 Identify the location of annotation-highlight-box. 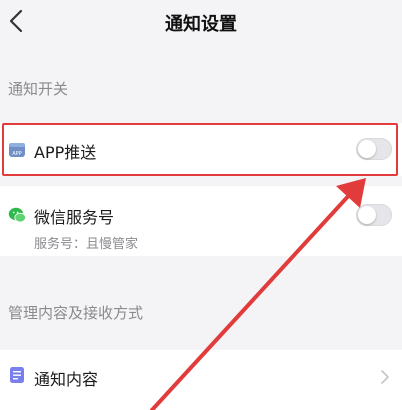
(200, 149).